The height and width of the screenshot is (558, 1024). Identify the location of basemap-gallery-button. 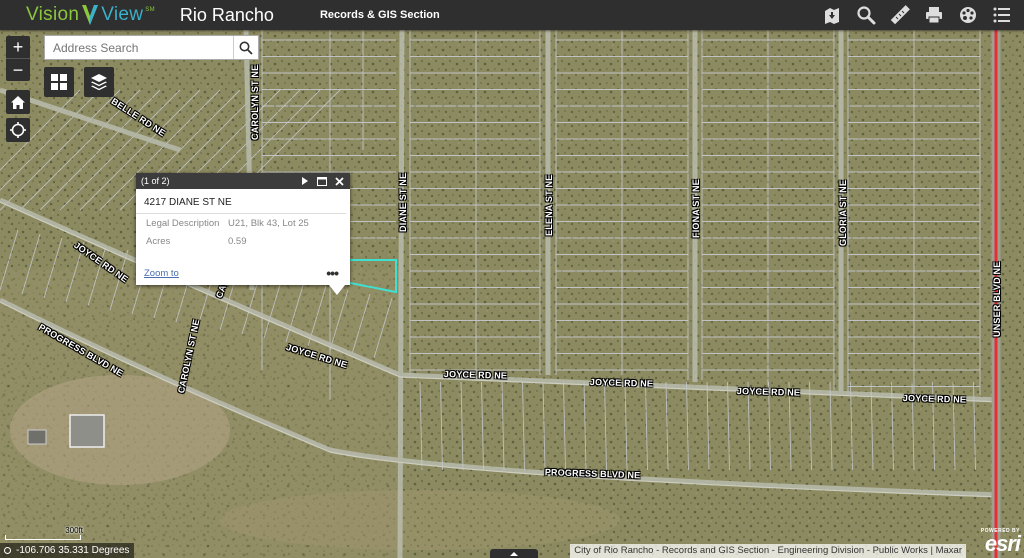
(59, 82).